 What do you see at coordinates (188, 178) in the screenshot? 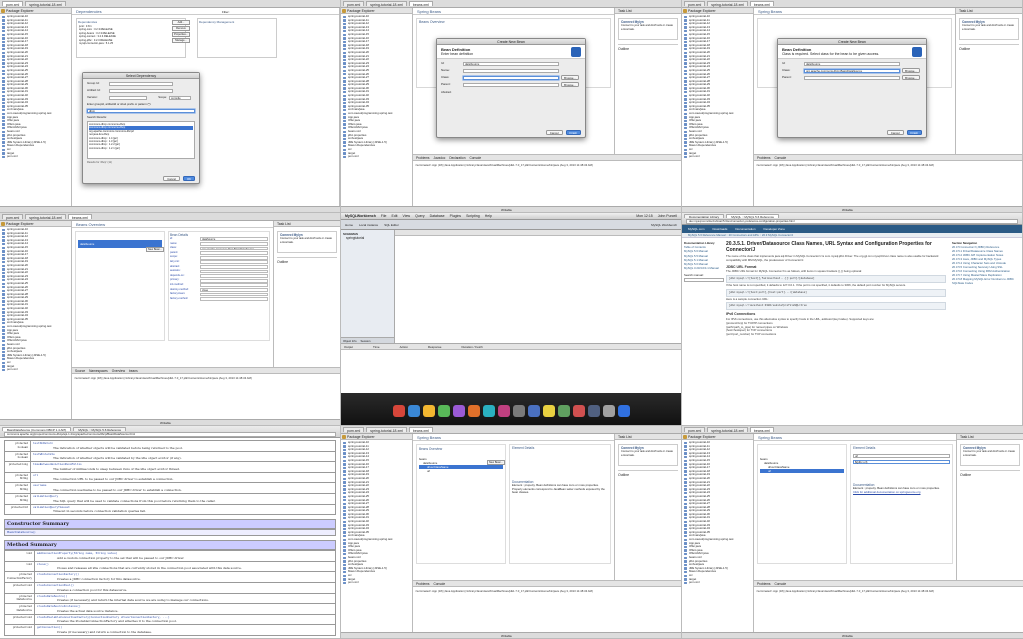
I see `ok-button: OK` at bounding box center [188, 178].